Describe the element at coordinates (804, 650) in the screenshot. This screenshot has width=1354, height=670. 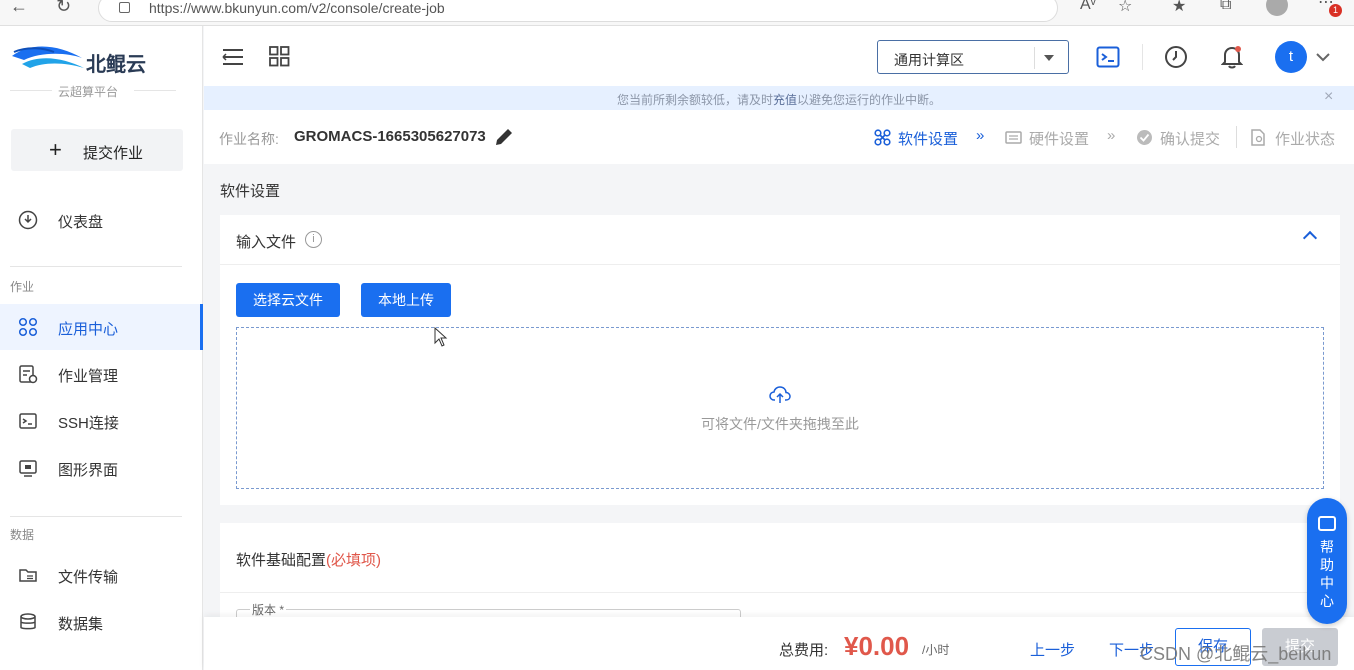
I see `total-cost-label: 总费用:` at that location.